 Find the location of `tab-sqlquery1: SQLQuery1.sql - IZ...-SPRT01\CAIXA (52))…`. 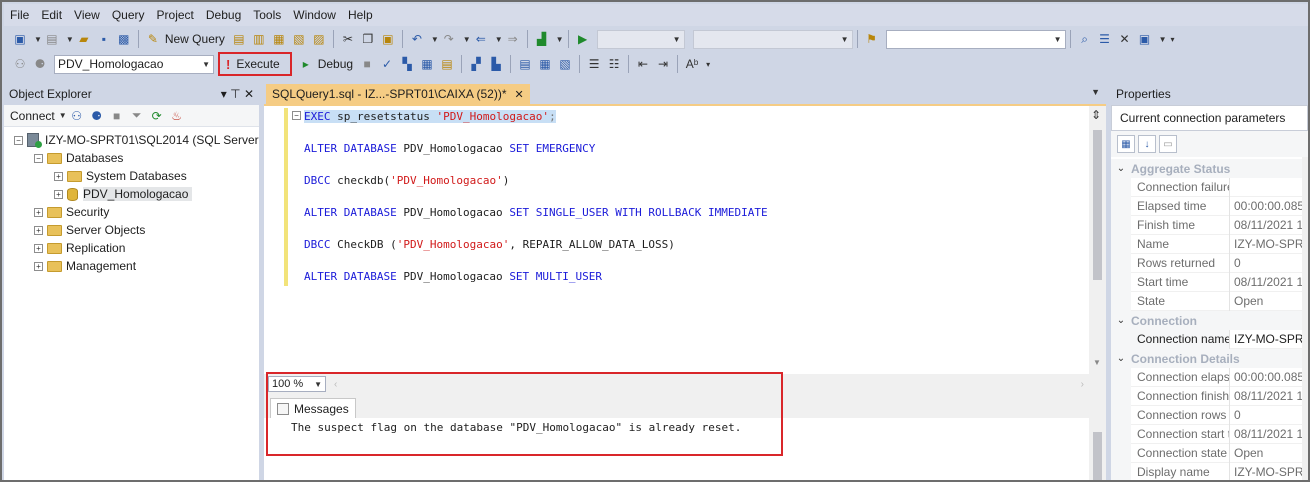

tab-sqlquery1: SQLQuery1.sql - IZ...-SPRT01\CAIXA (52))… is located at coordinates (398, 94).